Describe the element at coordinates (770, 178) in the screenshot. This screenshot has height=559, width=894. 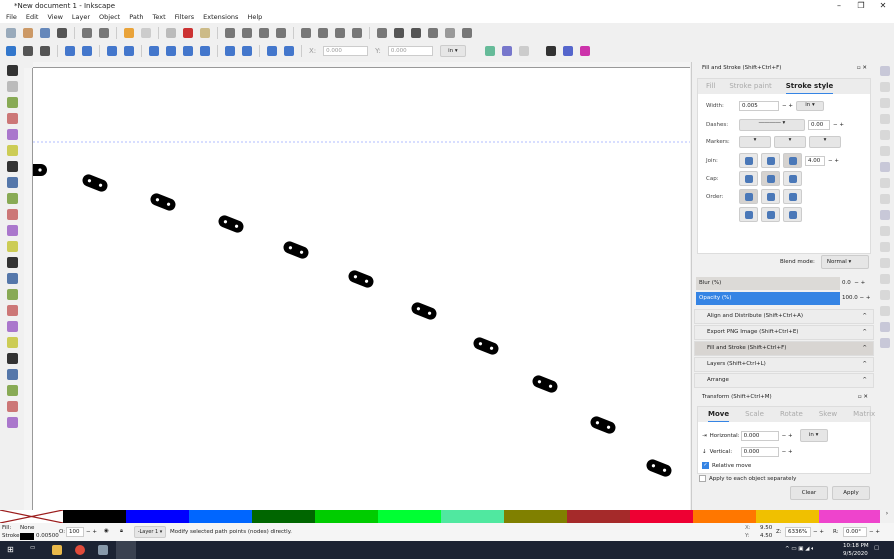
I see `cap-round-button` at that location.